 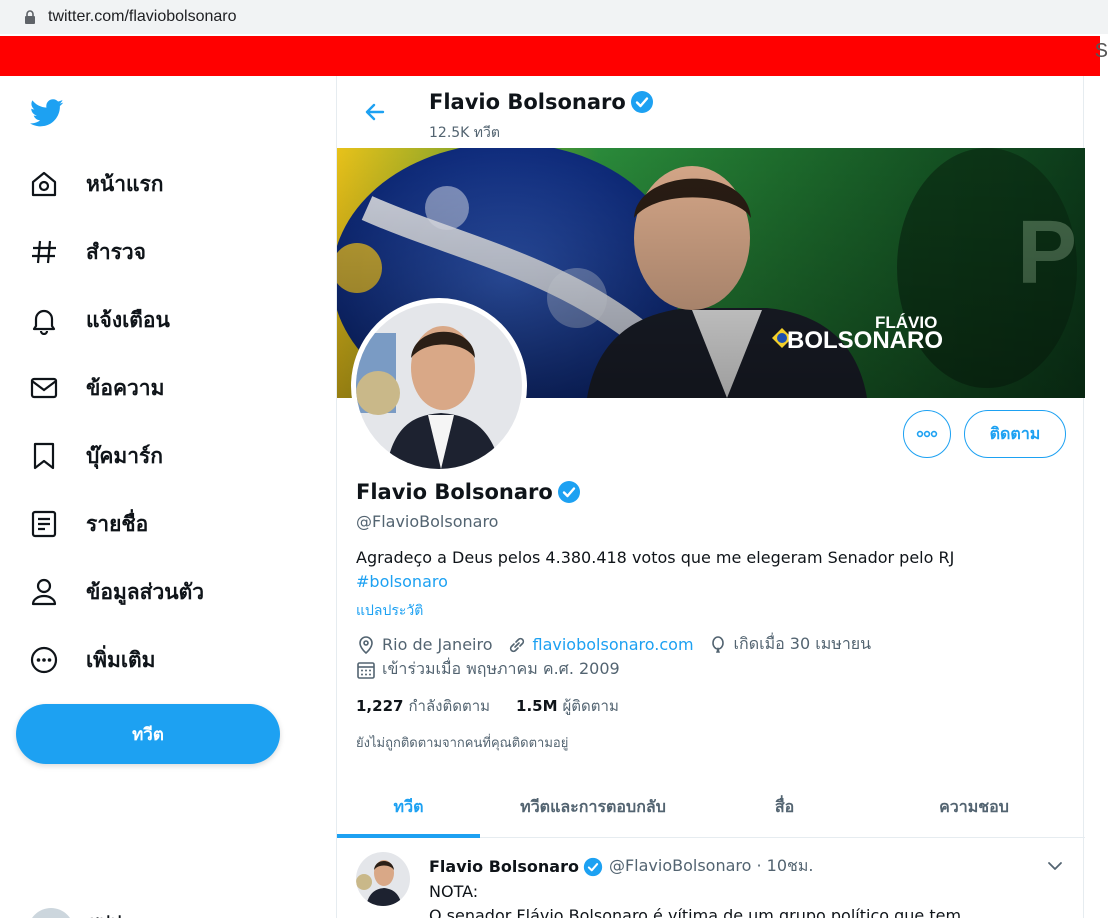 What do you see at coordinates (437, 644) in the screenshot?
I see `location-text: Rio de Janeiro` at bounding box center [437, 644].